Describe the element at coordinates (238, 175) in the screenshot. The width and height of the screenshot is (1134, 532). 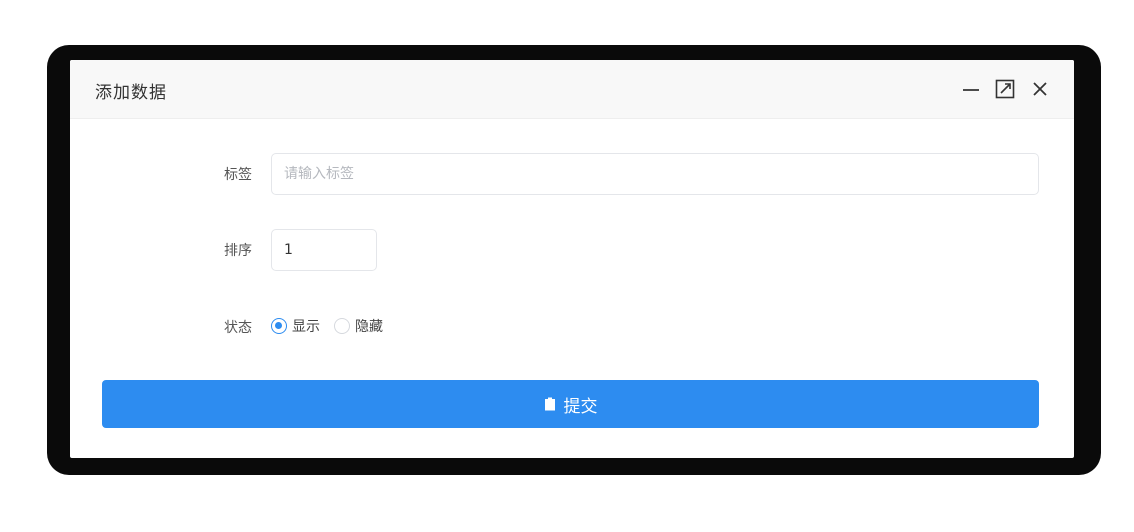
I see `label-field-label: 标签` at that location.